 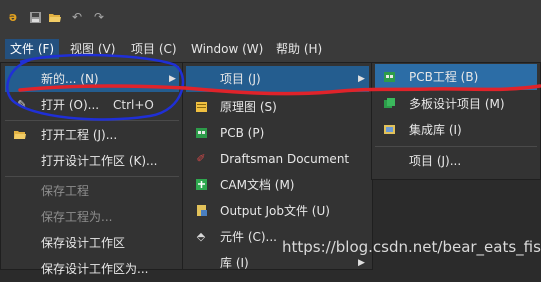 What do you see at coordinates (285, 159) in the screenshot?
I see `new-item-draftsman-label: Draftsman Document` at bounding box center [285, 159].